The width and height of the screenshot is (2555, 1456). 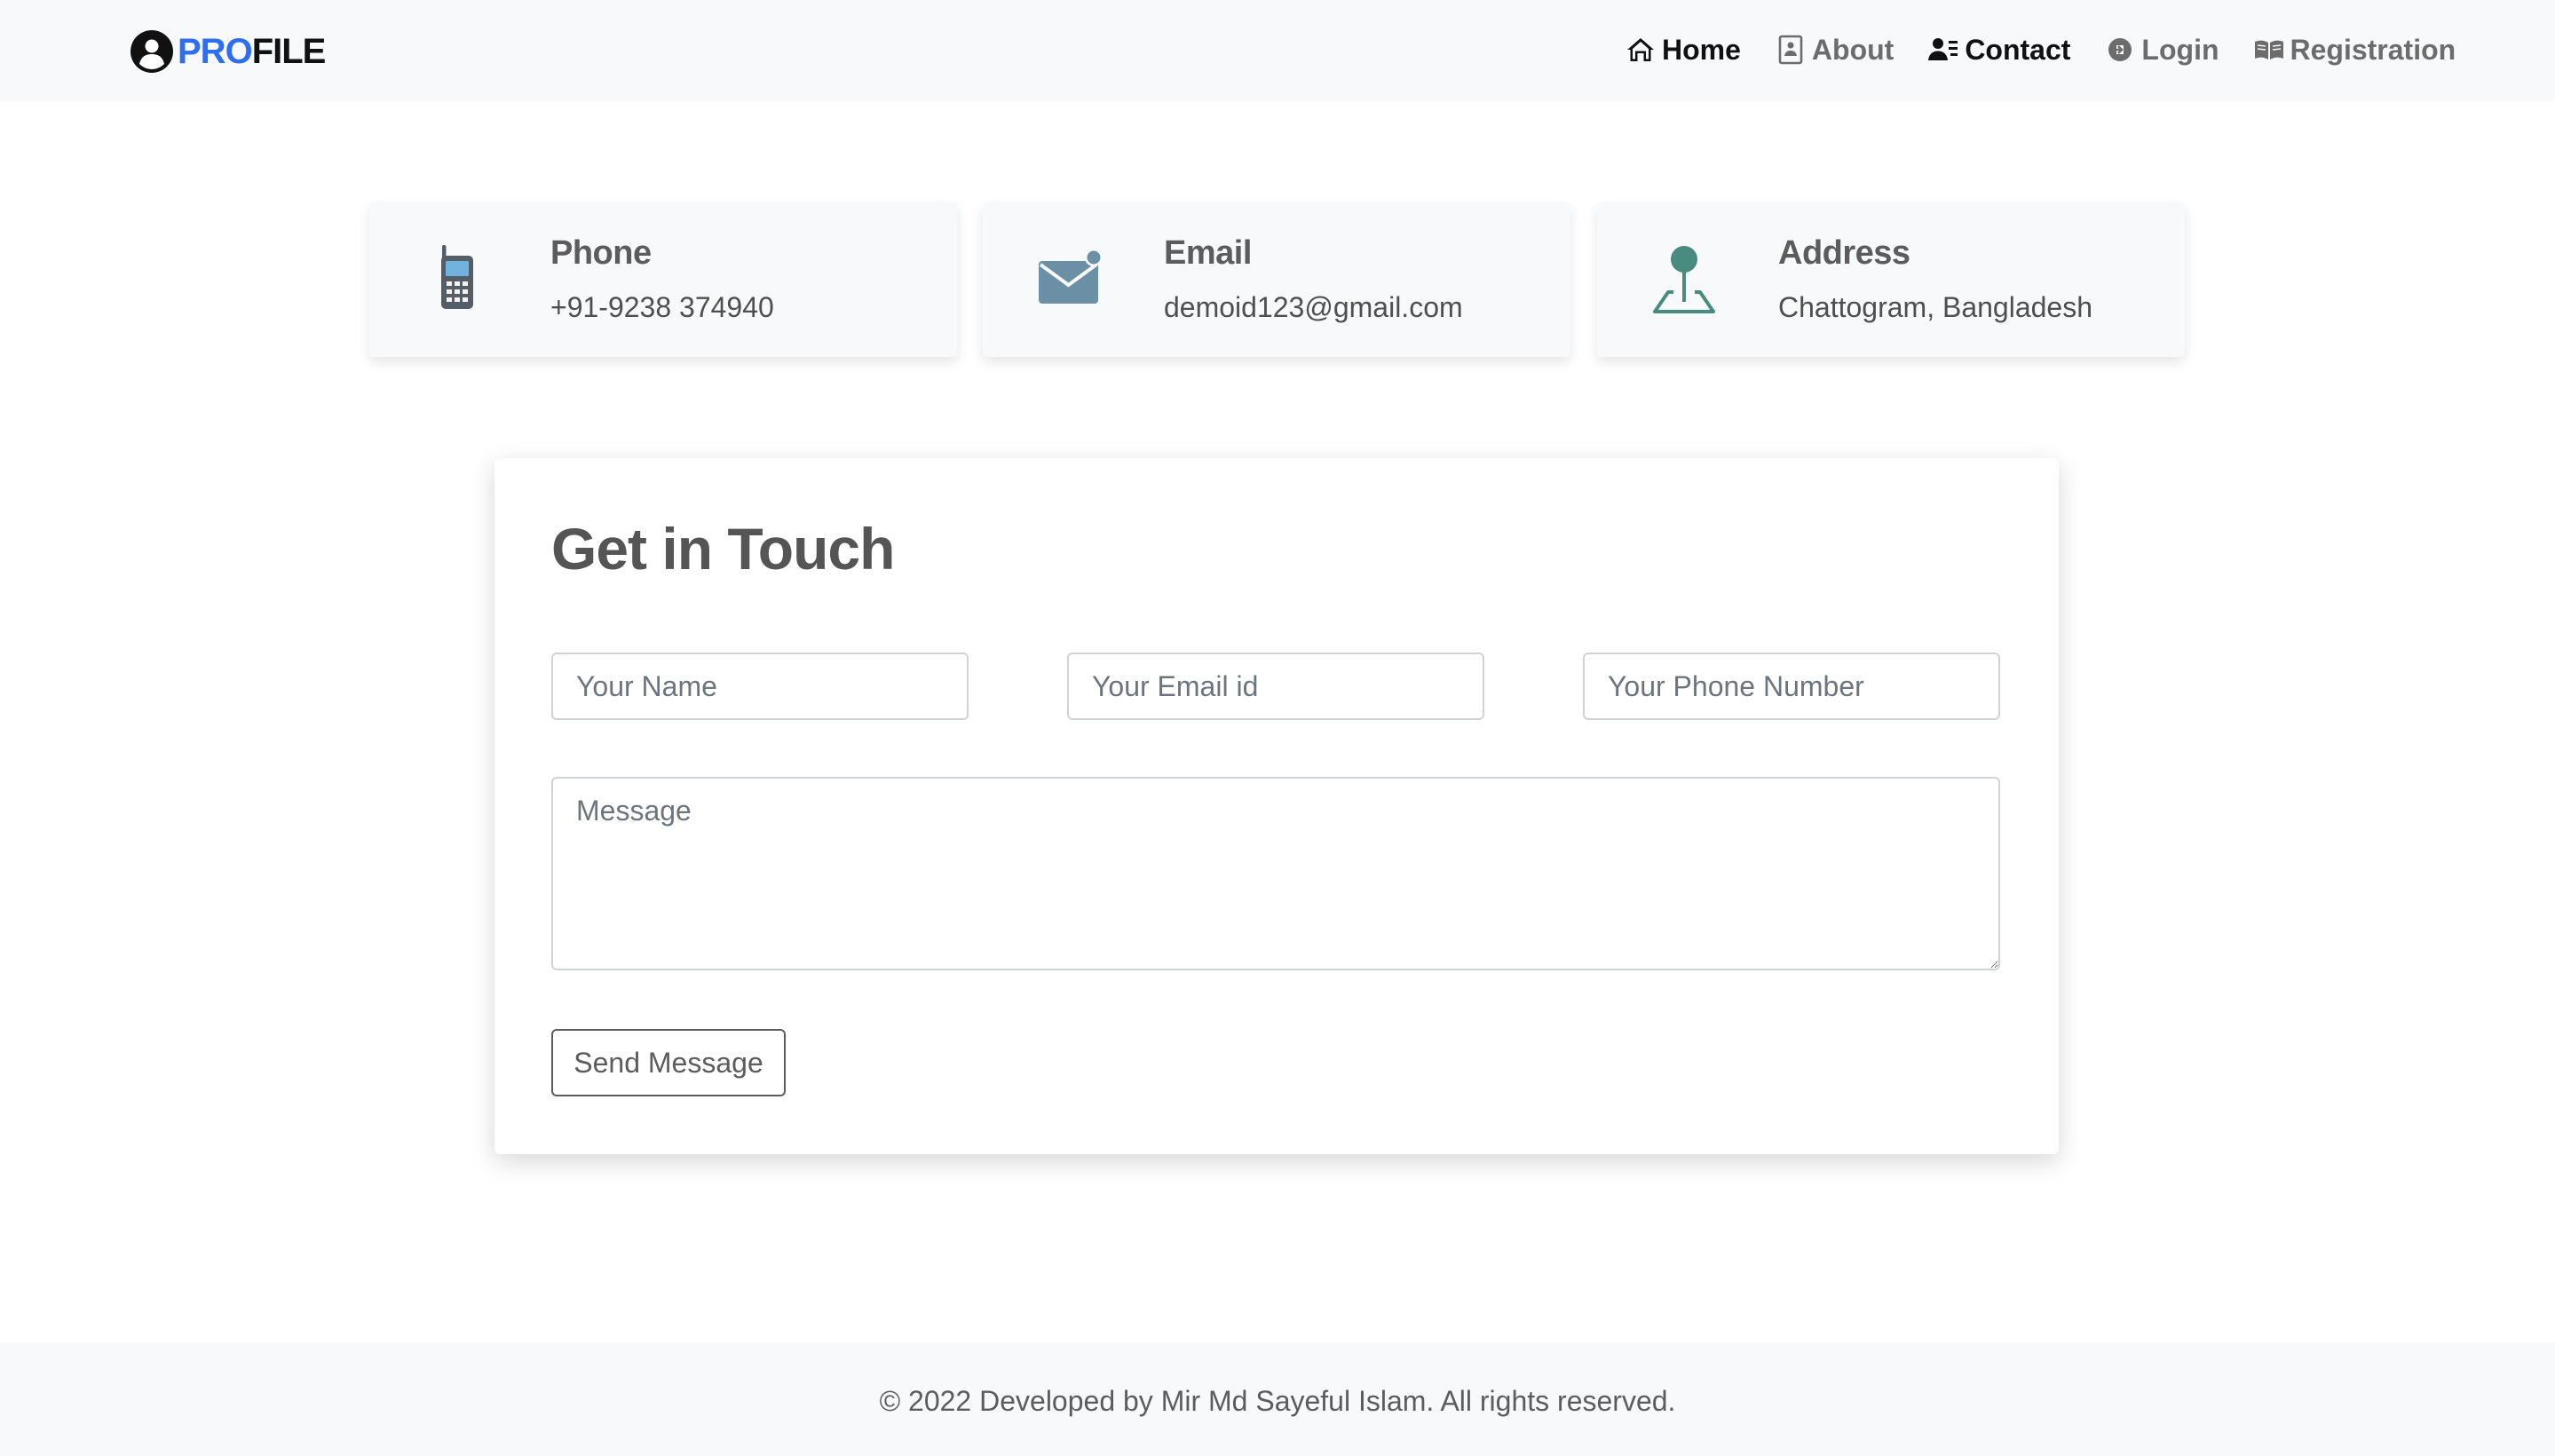 I want to click on nav-link-registration: Registration, so click(x=2354, y=50).